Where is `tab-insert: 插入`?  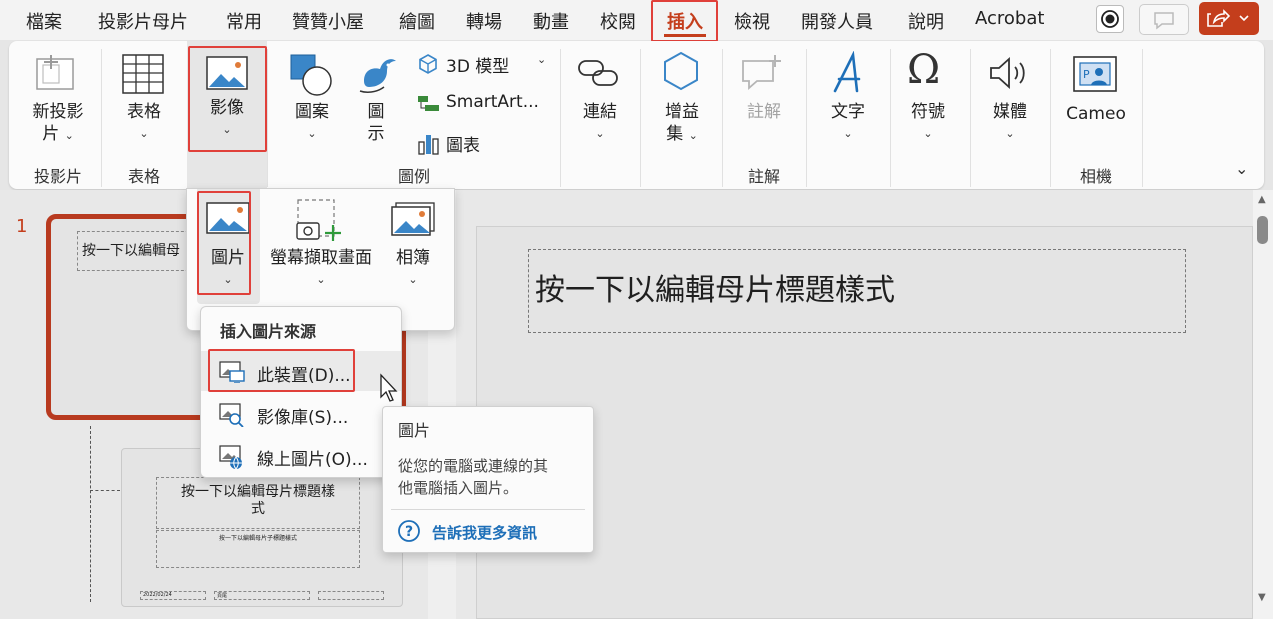 tab-insert: 插入 is located at coordinates (685, 21).